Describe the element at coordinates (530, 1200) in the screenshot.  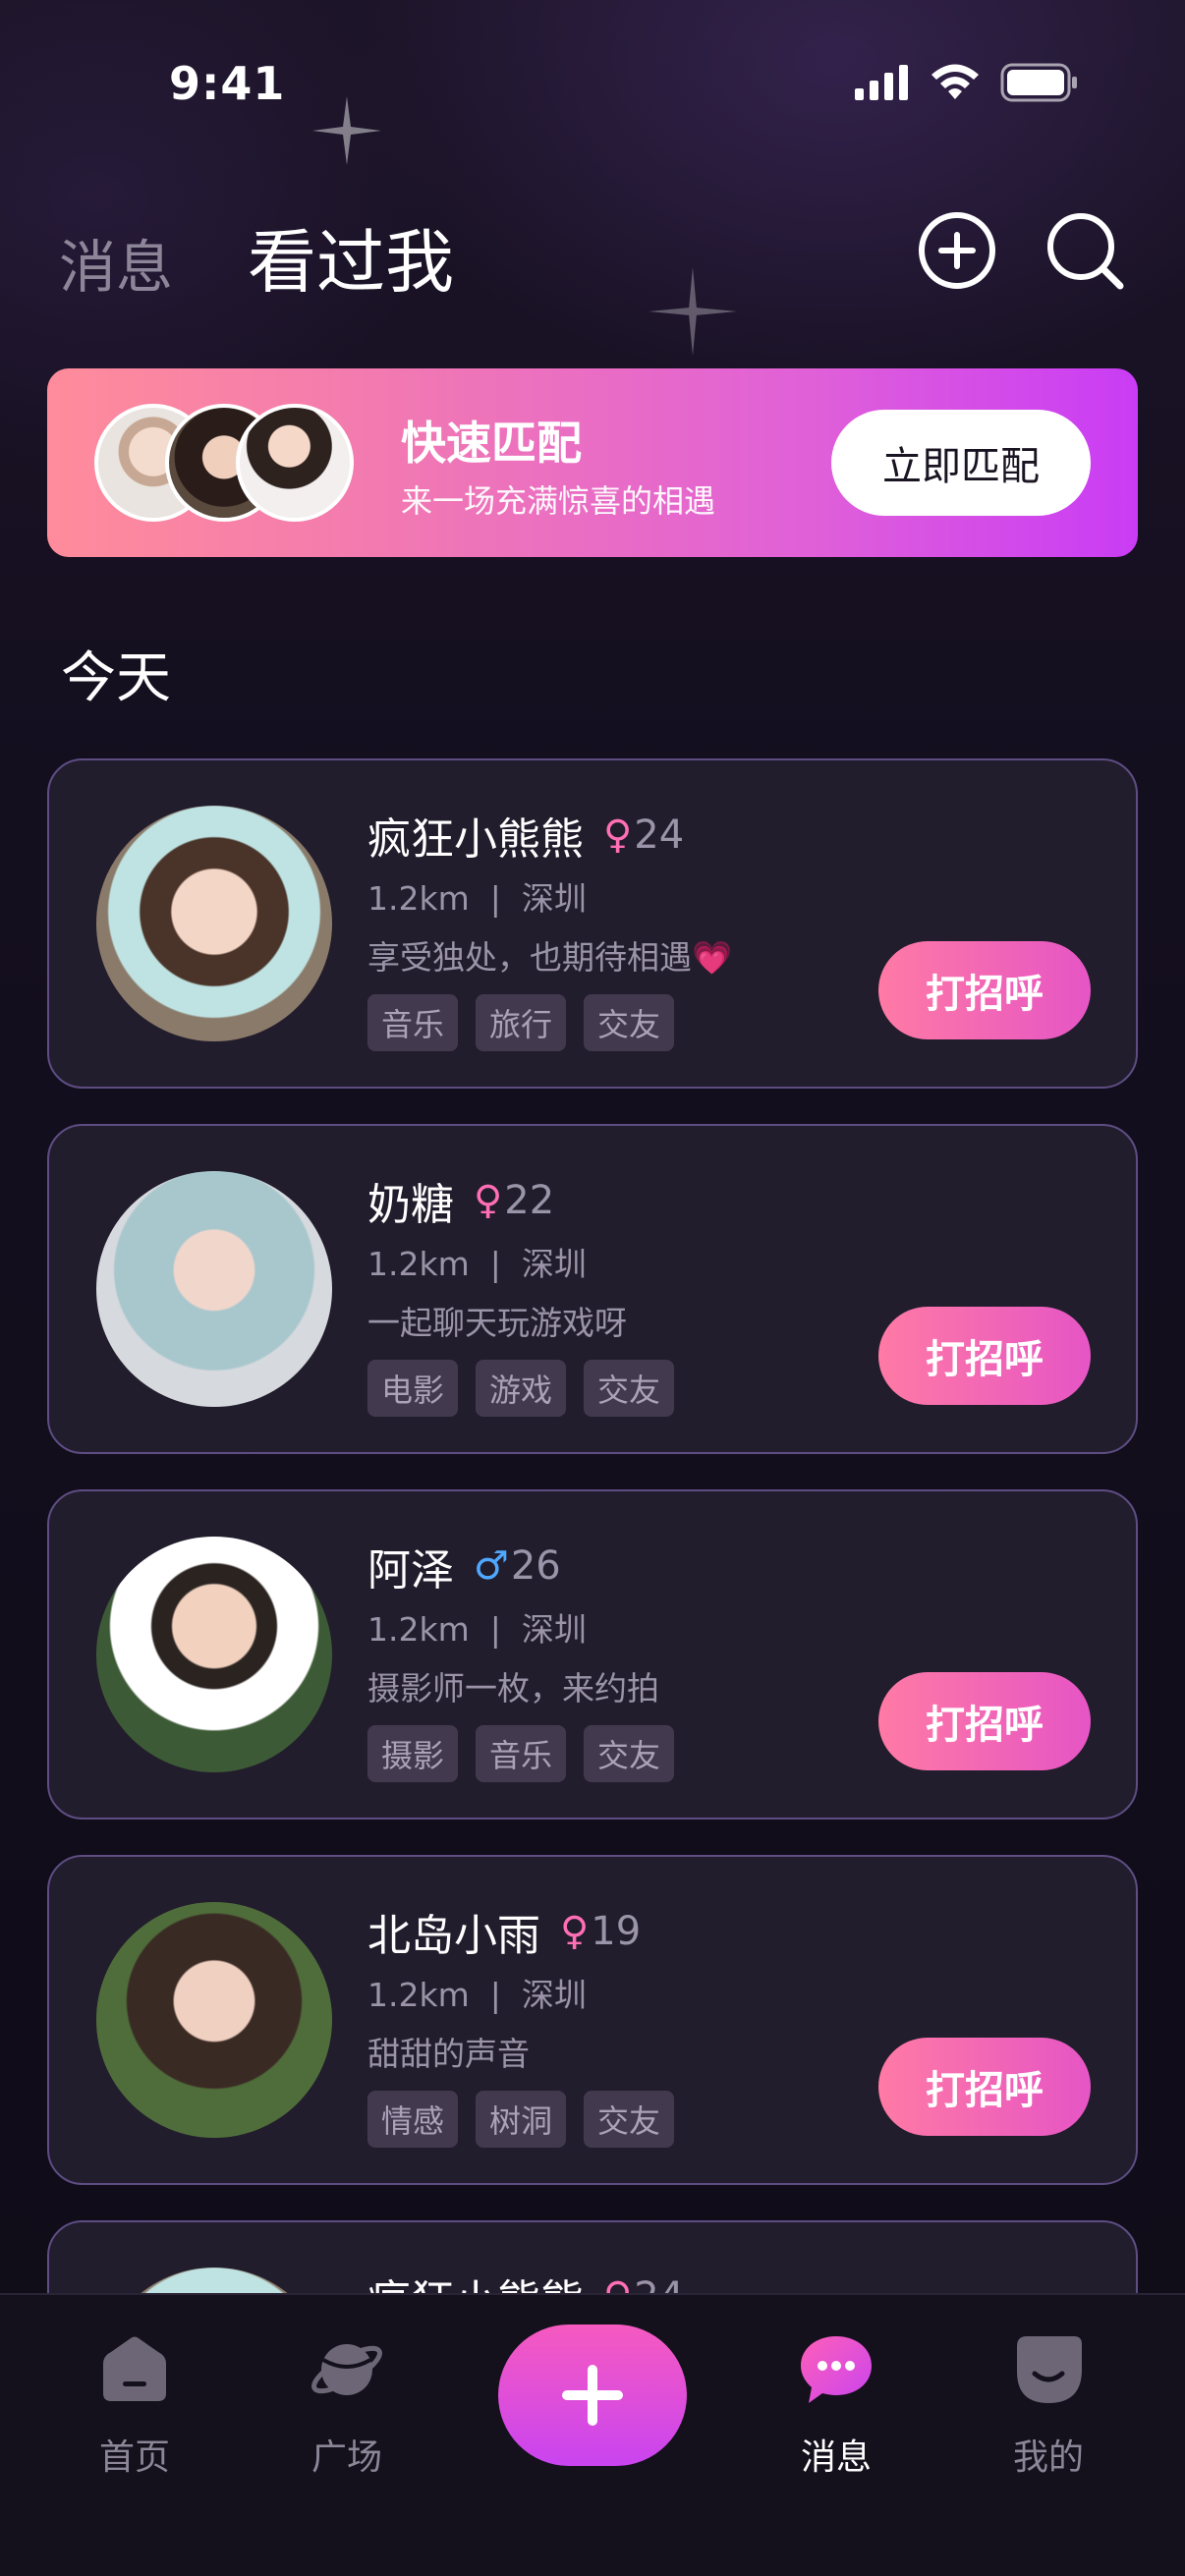
I see `profile-age: 22` at that location.